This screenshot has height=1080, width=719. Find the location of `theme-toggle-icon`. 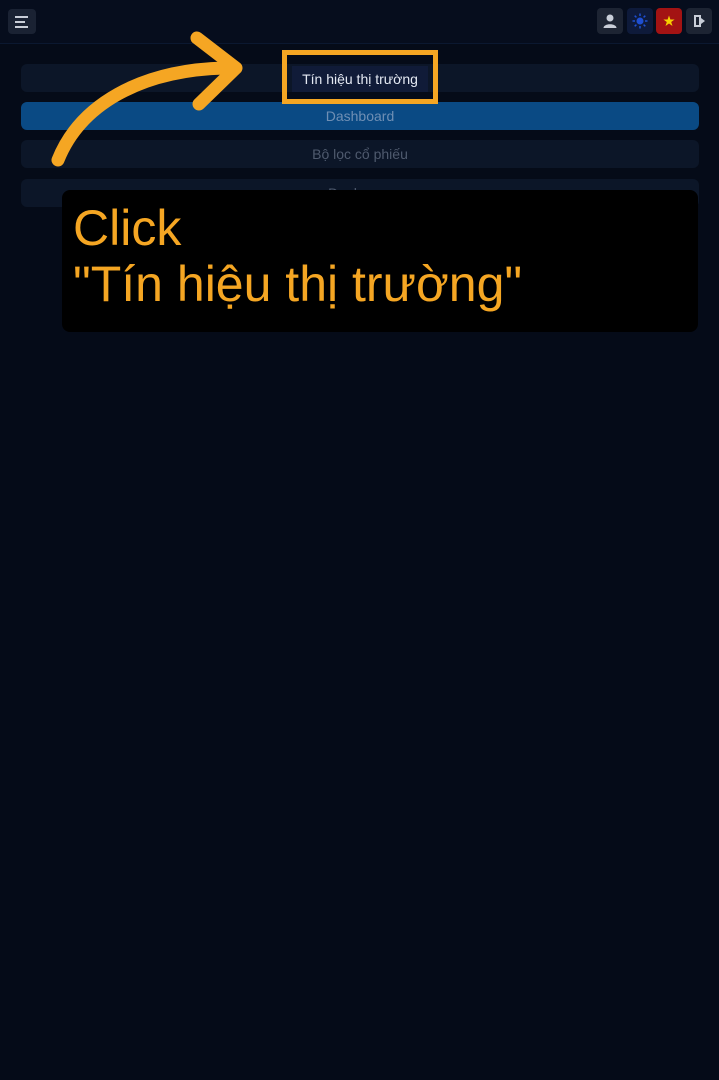

theme-toggle-icon is located at coordinates (640, 21).